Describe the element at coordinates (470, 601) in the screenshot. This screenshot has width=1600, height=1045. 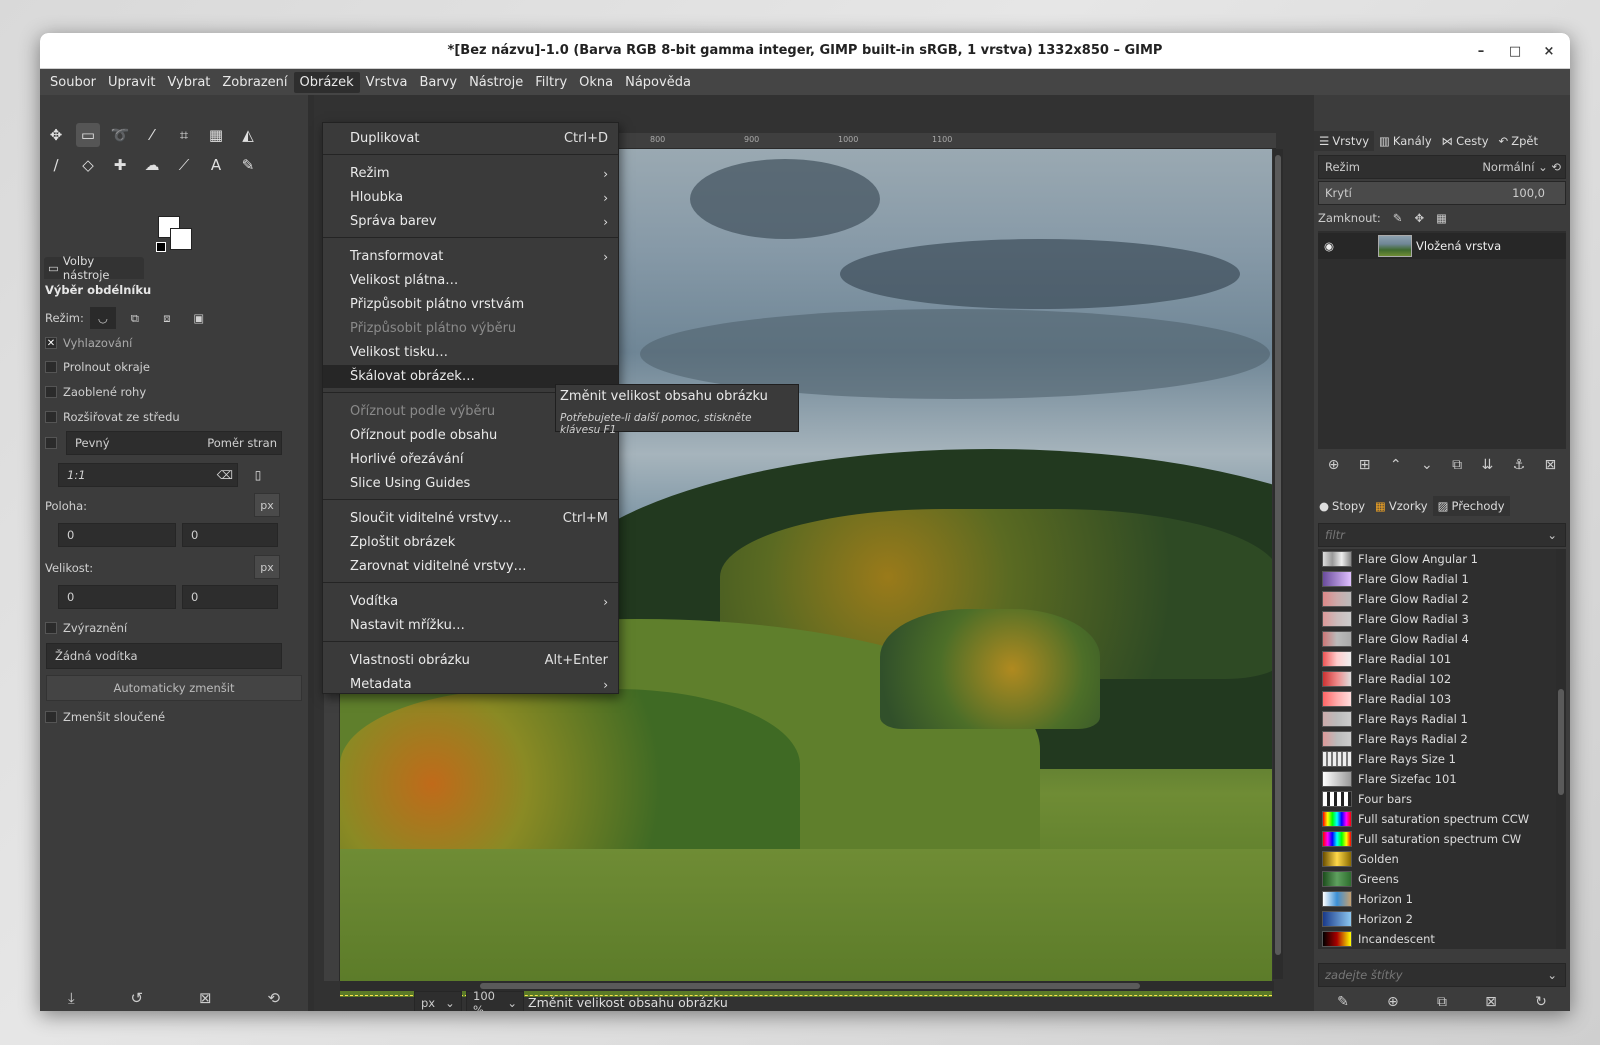
I see `menu-item-guides: Vodítka ›` at that location.